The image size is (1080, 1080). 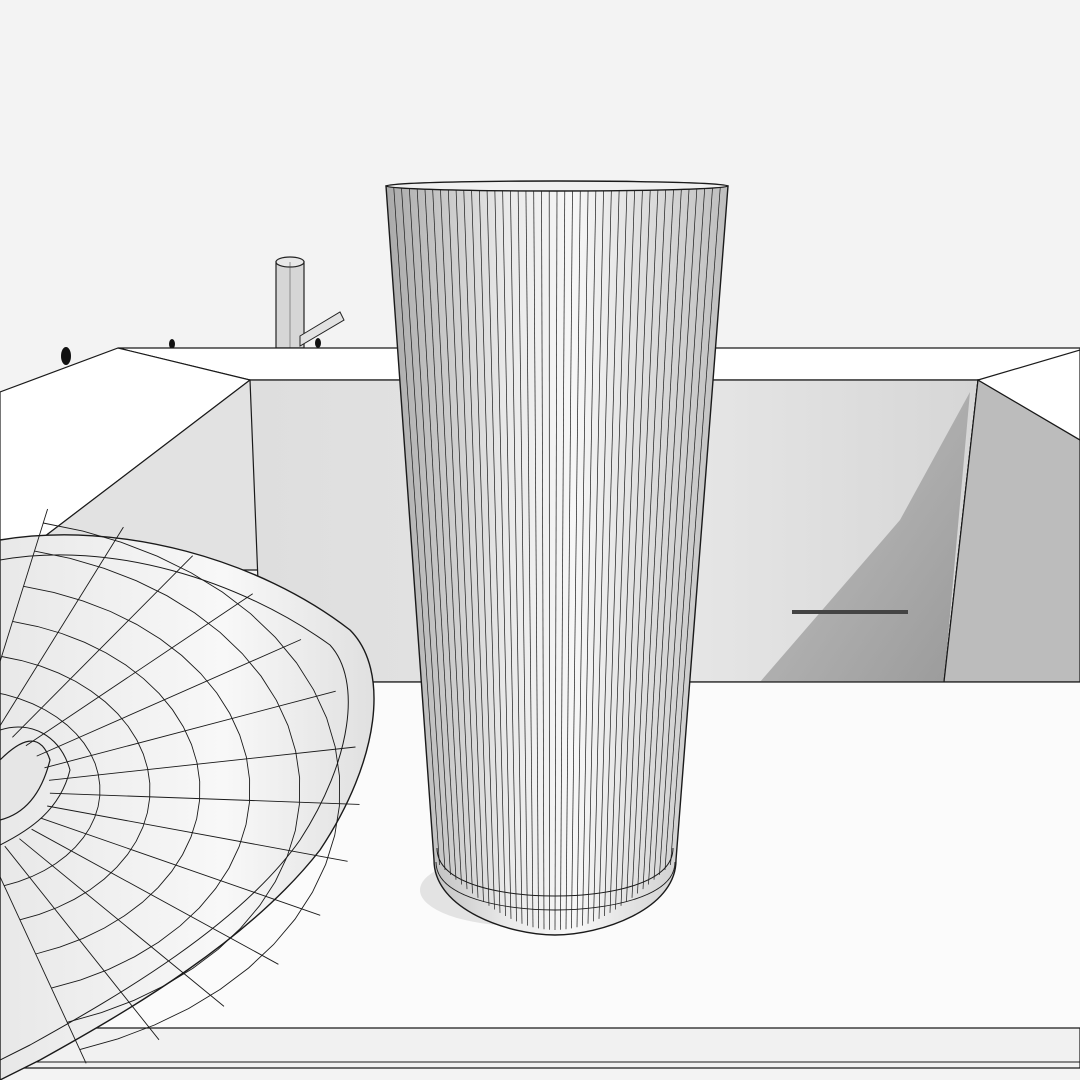 I want to click on glass-rim, so click(x=557, y=186).